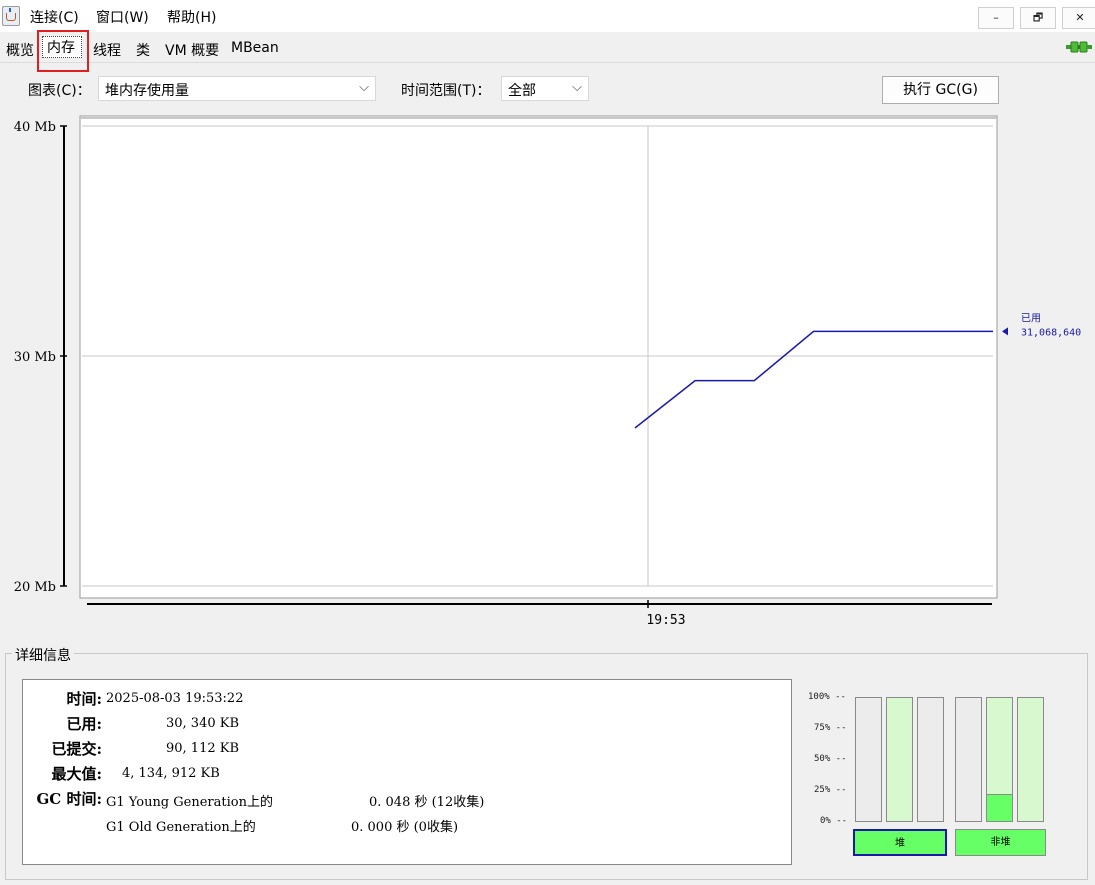  Describe the element at coordinates (63, 51) in the screenshot. I see `tab-memory-highlight` at that location.